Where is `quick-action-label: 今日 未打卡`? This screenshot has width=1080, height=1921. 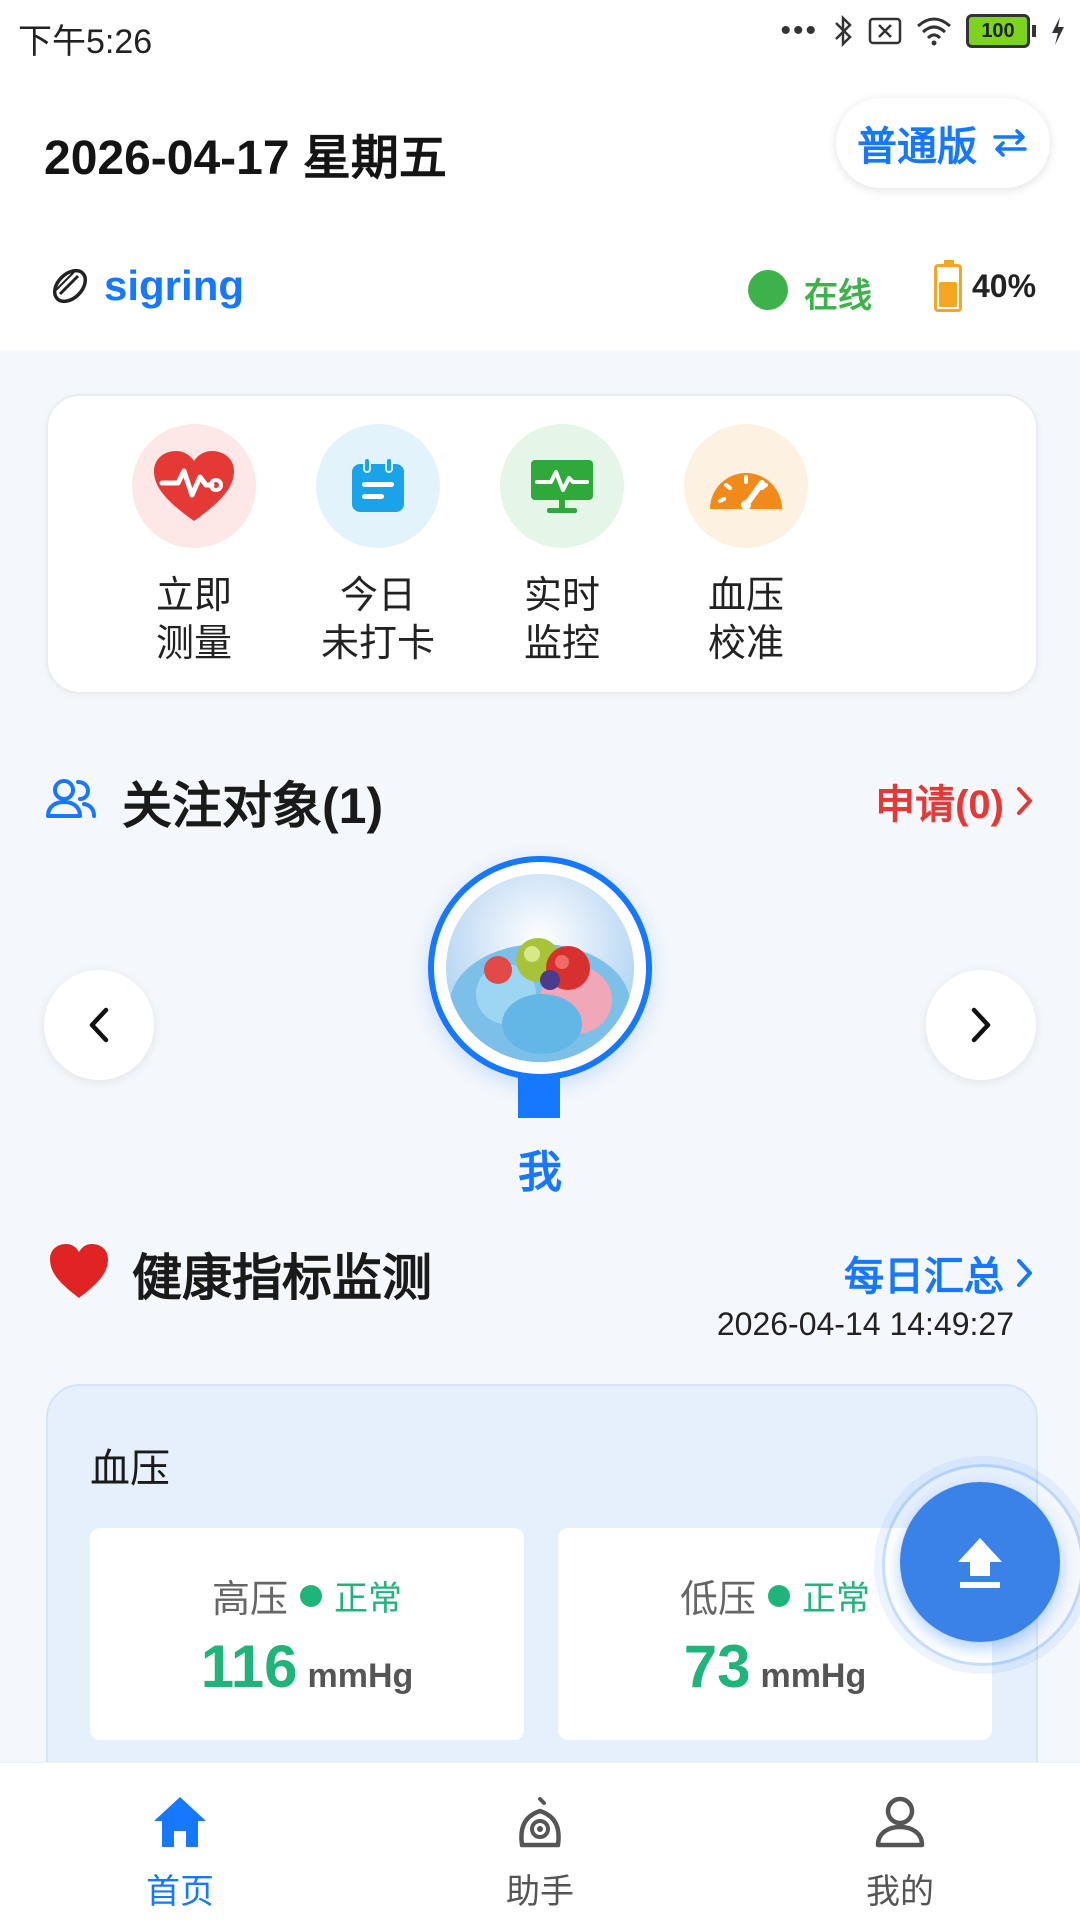
quick-action-label: 今日 未打卡 is located at coordinates (377, 620).